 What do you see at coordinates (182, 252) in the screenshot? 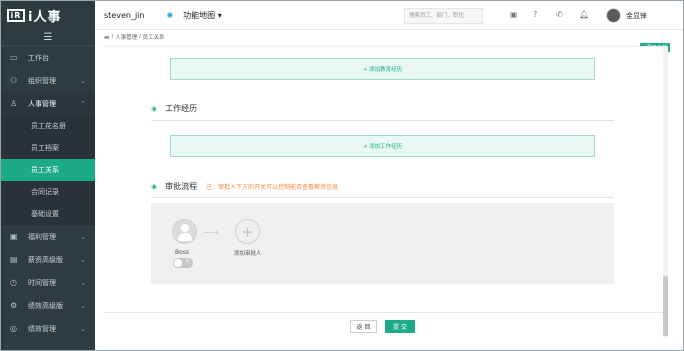
I see `approver-label: Boss` at bounding box center [182, 252].